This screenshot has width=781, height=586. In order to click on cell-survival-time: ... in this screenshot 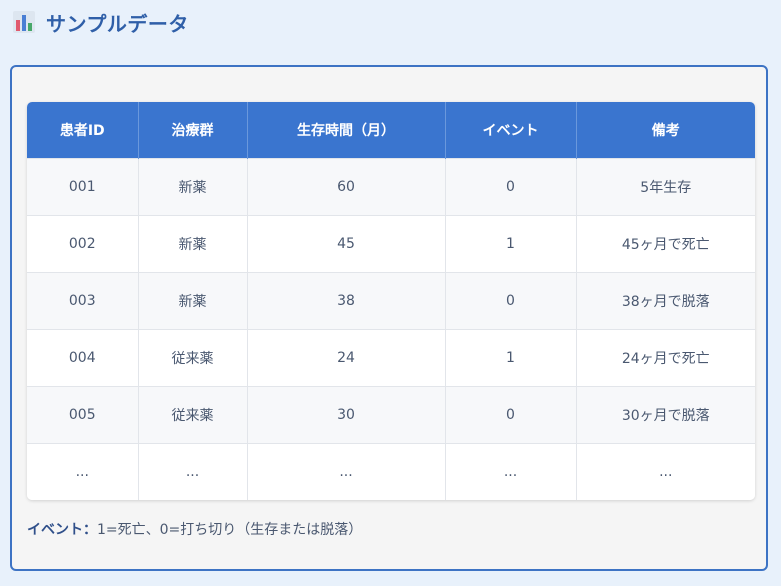, I will do `click(345, 471)`.